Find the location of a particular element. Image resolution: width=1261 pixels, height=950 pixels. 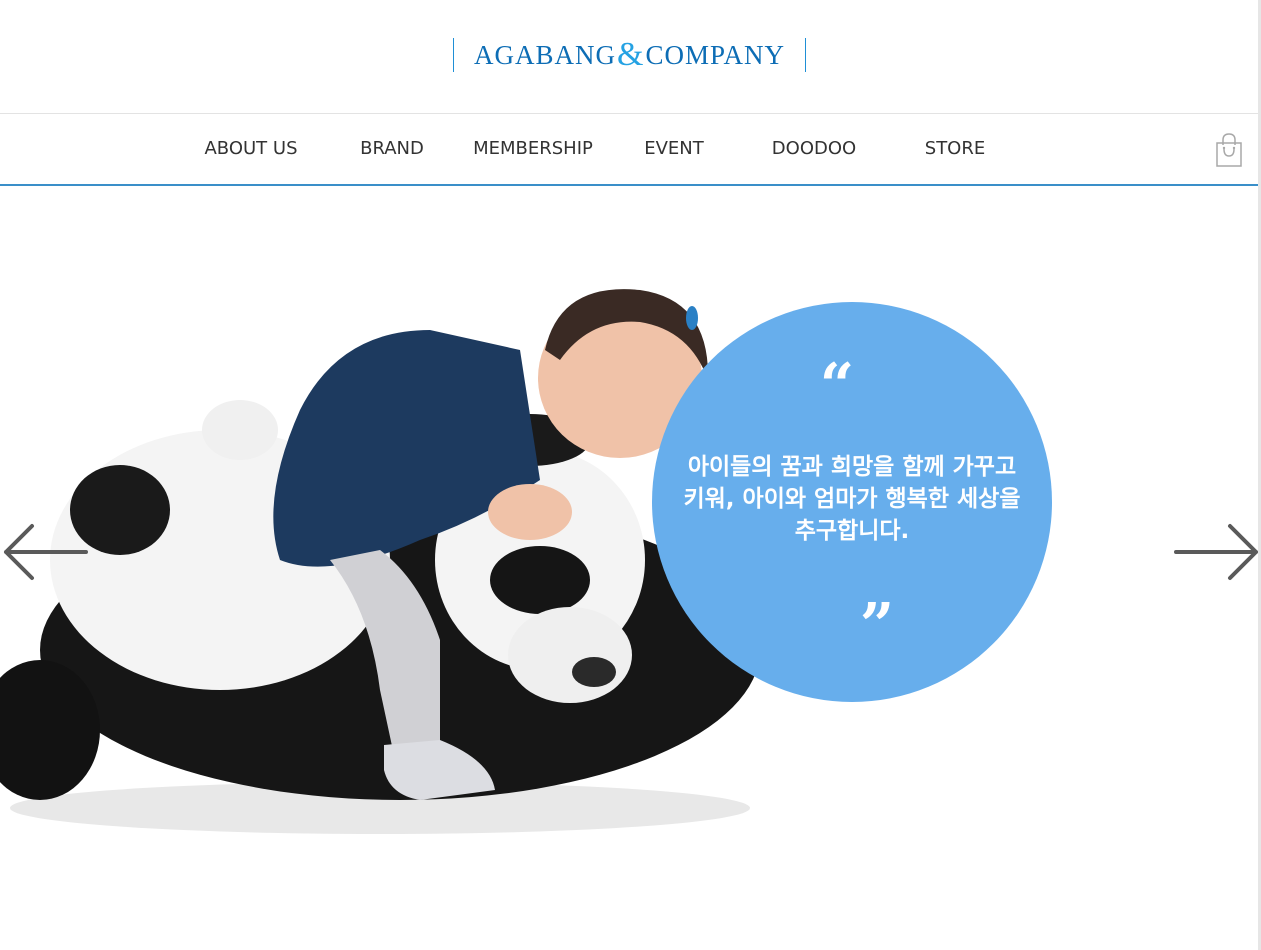

brand-name-right: COMPANY is located at coordinates (715, 54).